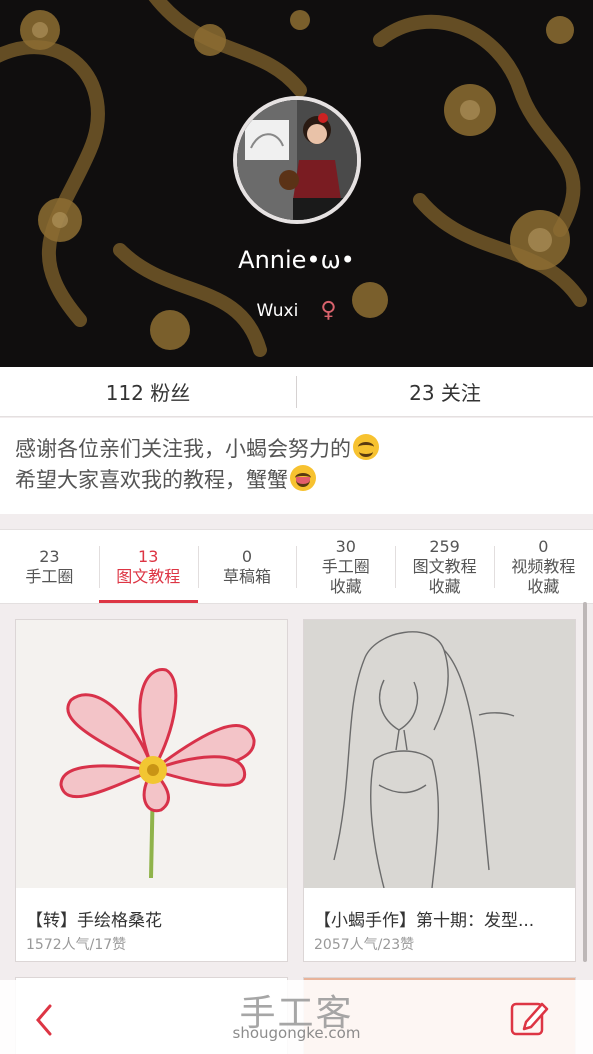 The image size is (593, 1054). What do you see at coordinates (543, 576) in the screenshot?
I see `tab-label: 视频教程 收藏` at bounding box center [543, 576].